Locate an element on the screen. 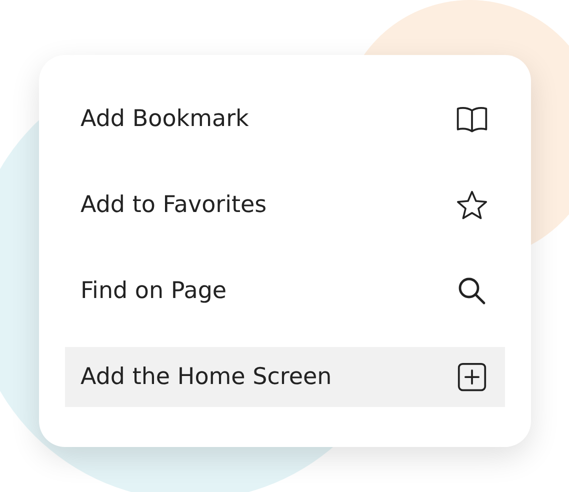 The width and height of the screenshot is (569, 492). menu-item: Find on Page is located at coordinates (284, 291).